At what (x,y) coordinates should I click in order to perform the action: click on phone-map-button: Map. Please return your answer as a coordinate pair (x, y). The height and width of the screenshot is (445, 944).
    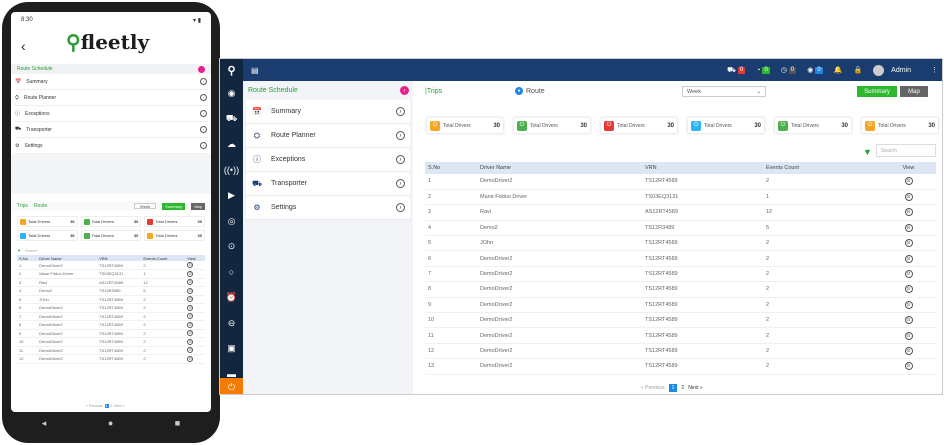
    Looking at the image, I should click on (198, 206).